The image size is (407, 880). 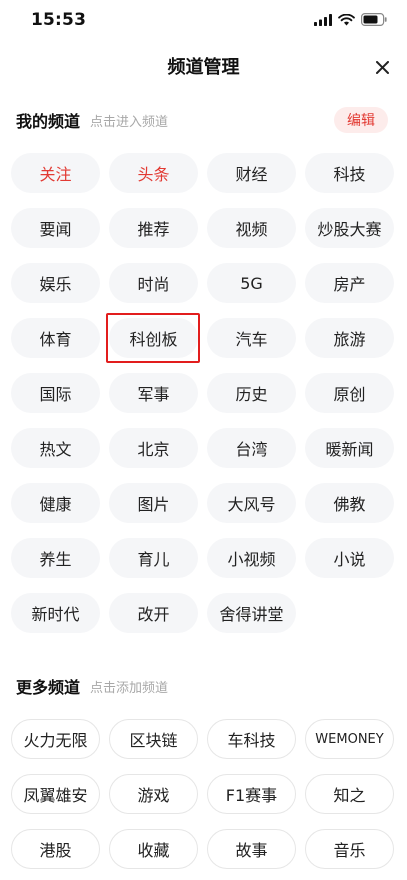 I want to click on page-title: 频道管理, so click(x=203, y=67).